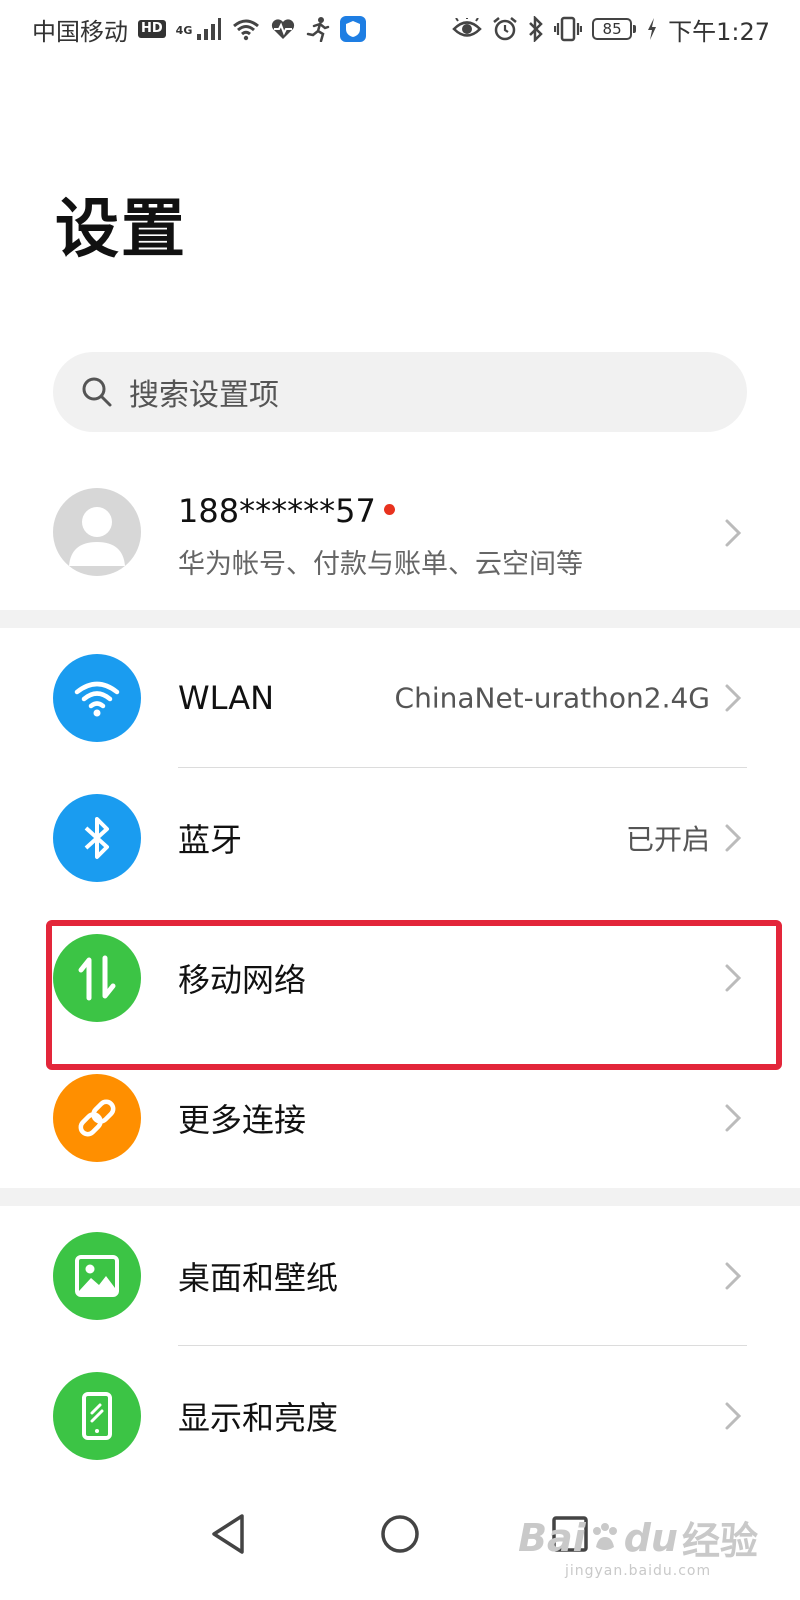 The height and width of the screenshot is (1600, 800). What do you see at coordinates (652, 29) in the screenshot?
I see `charging-icon` at bounding box center [652, 29].